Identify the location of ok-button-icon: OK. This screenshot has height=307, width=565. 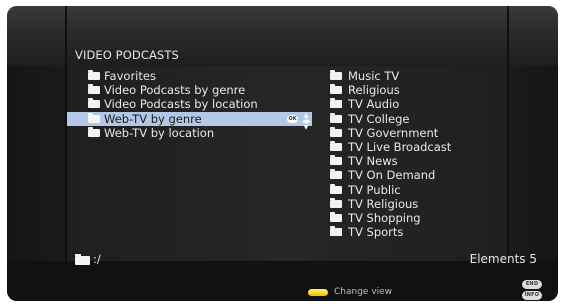
(292, 118).